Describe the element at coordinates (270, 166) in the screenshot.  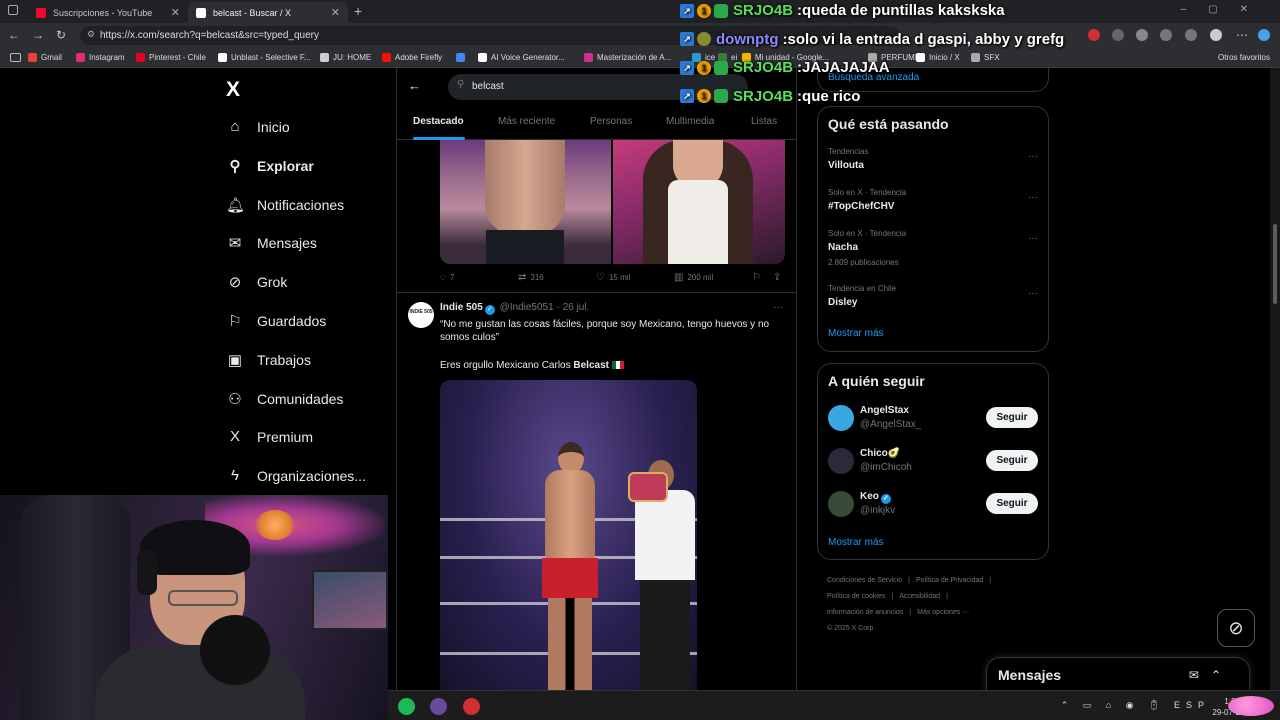
I see `sidebar-item-explorar: ⚲ Explorar` at that location.